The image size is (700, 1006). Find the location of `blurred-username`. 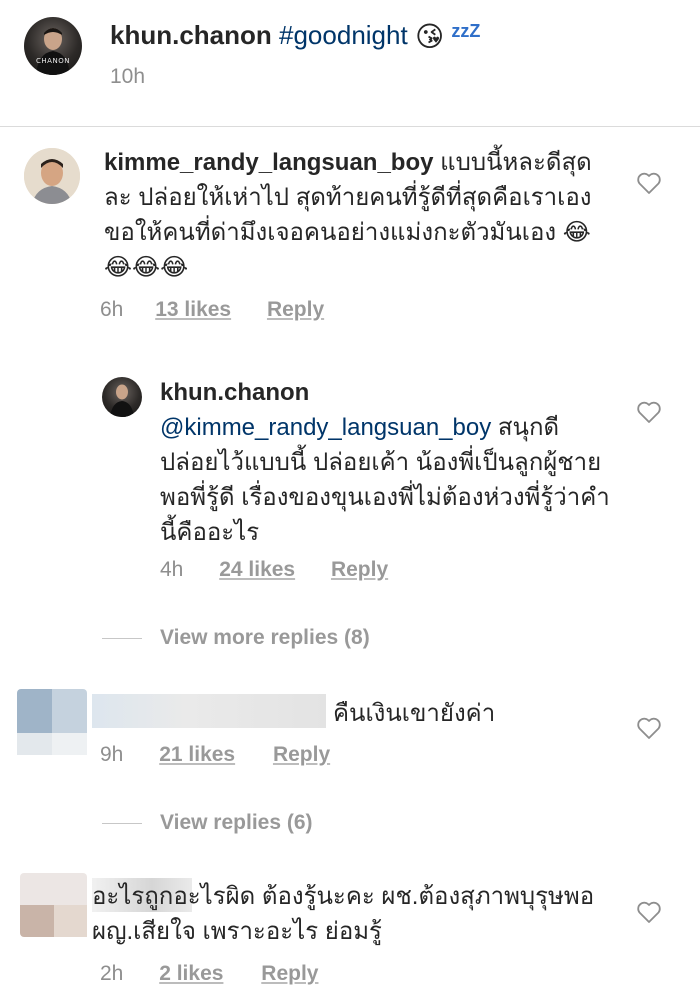

blurred-username is located at coordinates (209, 711).